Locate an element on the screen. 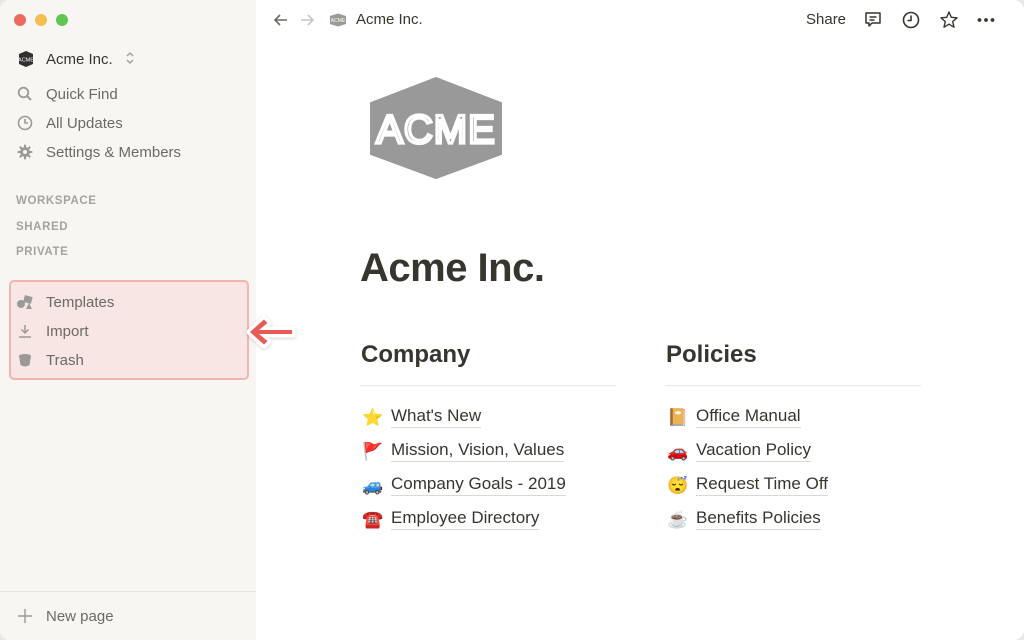  page-link-employee-directory: ☎️ Employee Directory is located at coordinates (488, 519).